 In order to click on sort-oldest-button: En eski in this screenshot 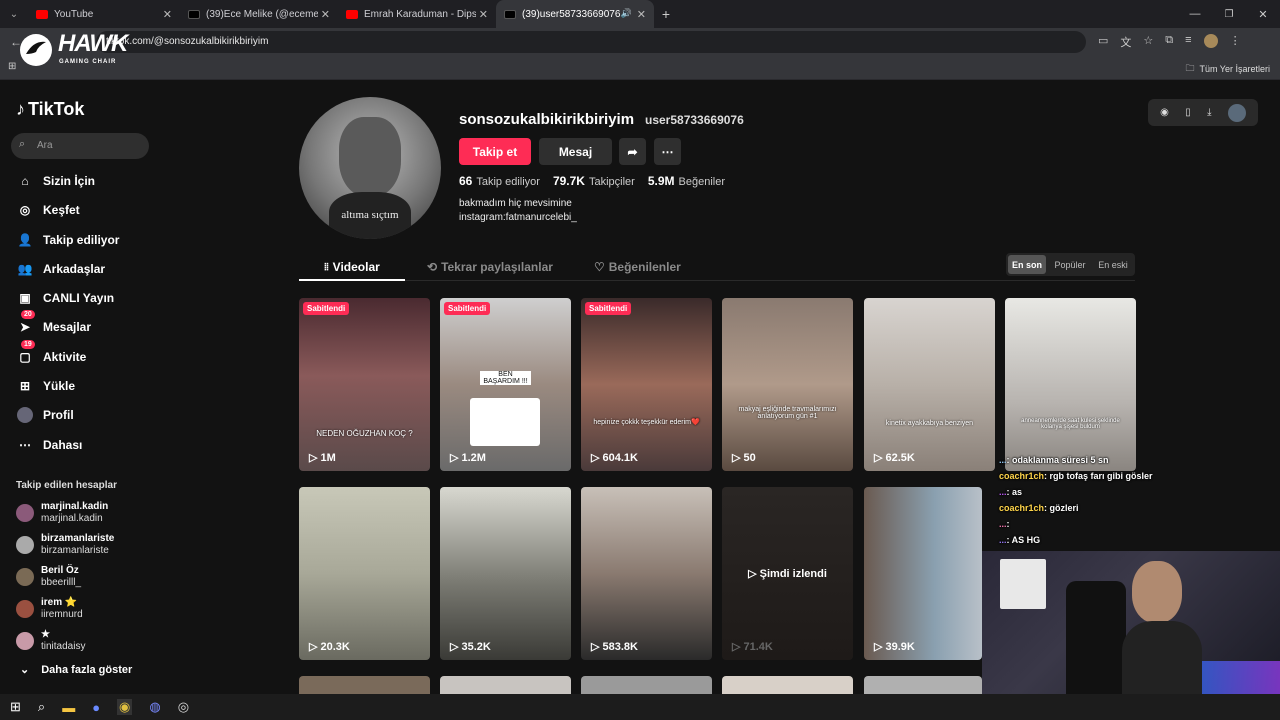, I will do `click(1113, 264)`.